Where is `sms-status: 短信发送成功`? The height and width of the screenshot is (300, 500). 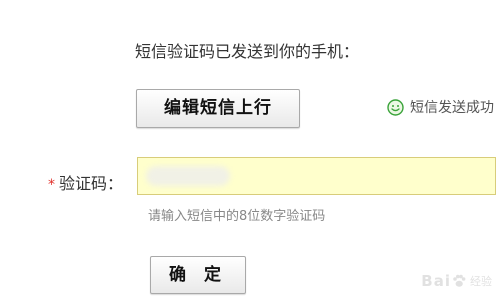 sms-status: 短信发送成功 is located at coordinates (440, 107).